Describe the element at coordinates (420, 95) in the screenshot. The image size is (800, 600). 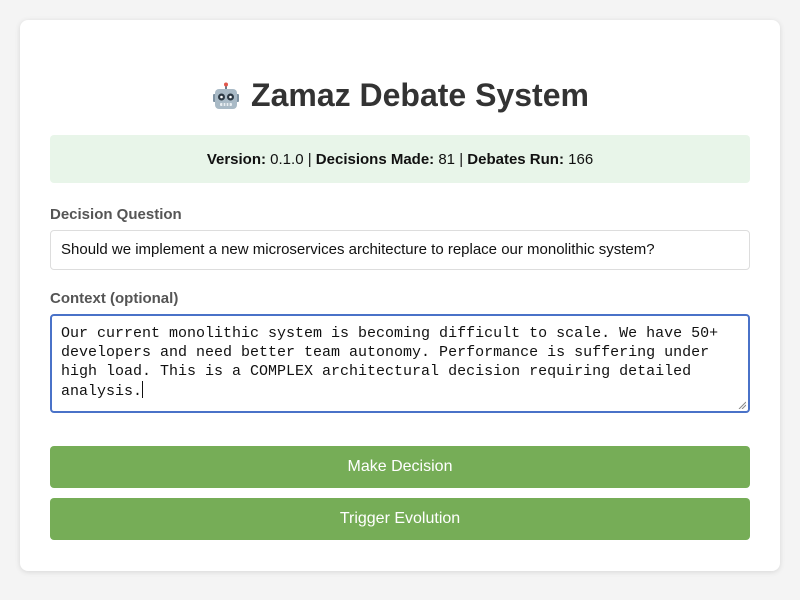
I see `page-title-text: Zamaz Debate System` at that location.